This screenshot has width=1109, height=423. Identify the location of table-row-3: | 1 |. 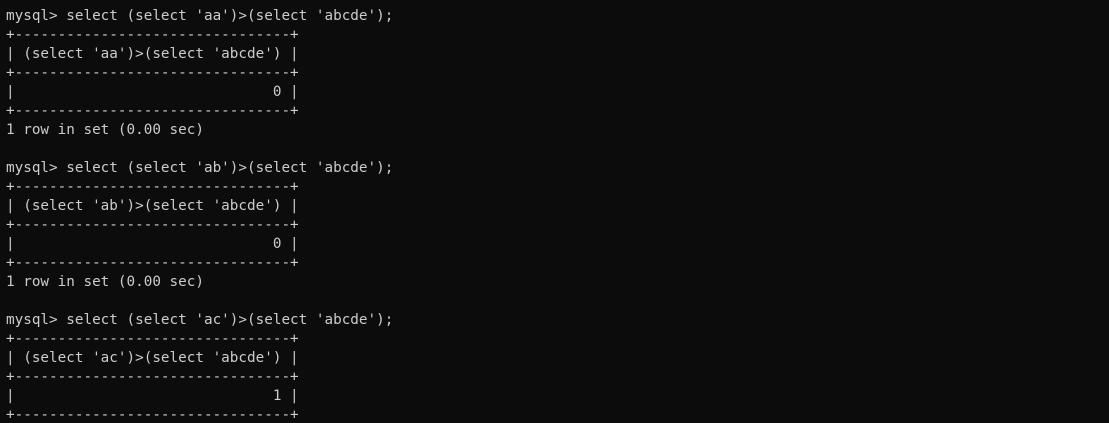
(152, 396).